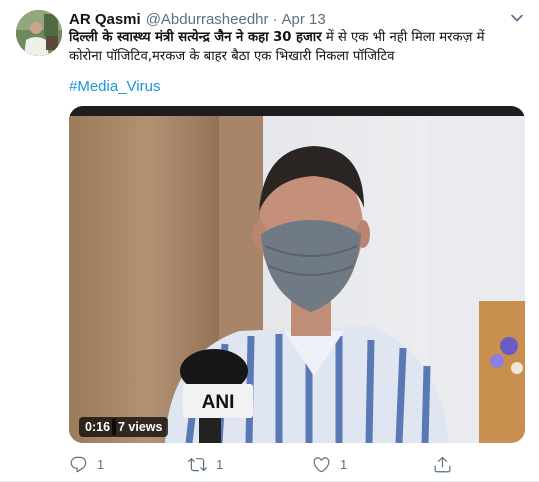  Describe the element at coordinates (39, 33) in the screenshot. I see `avatar` at that location.